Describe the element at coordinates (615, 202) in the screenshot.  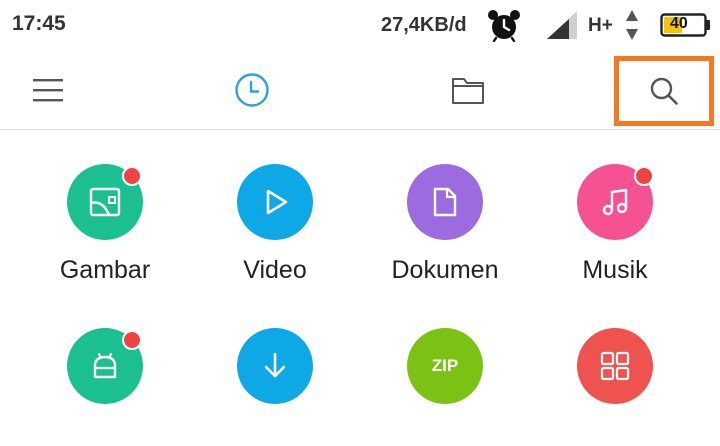
I see `music-icon` at that location.